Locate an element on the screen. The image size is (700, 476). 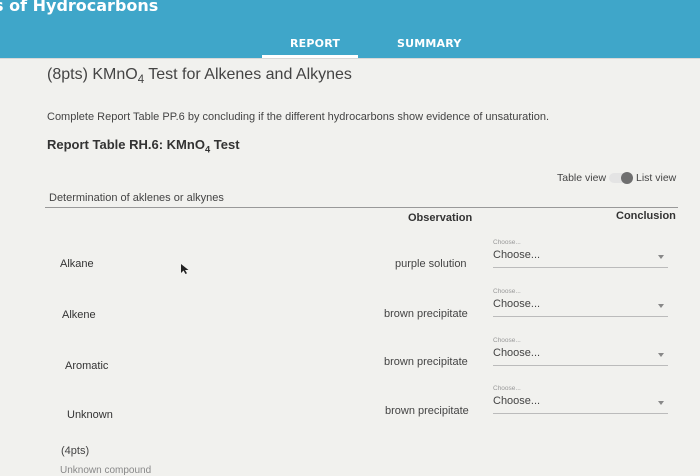
question-title-suffix: Test for Alkenes and Alkynes is located at coordinates (248, 74).